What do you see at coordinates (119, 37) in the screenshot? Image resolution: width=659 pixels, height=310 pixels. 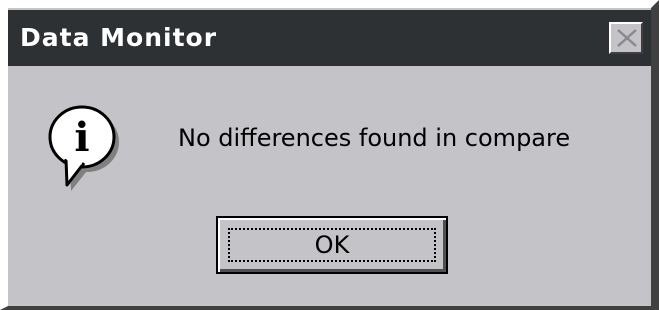 I see `window-title: Data Monitor` at bounding box center [119, 37].